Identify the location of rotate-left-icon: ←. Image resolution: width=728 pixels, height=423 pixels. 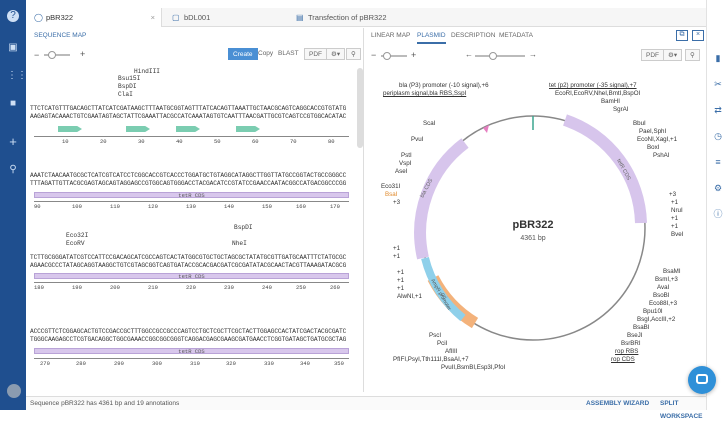
(469, 54).